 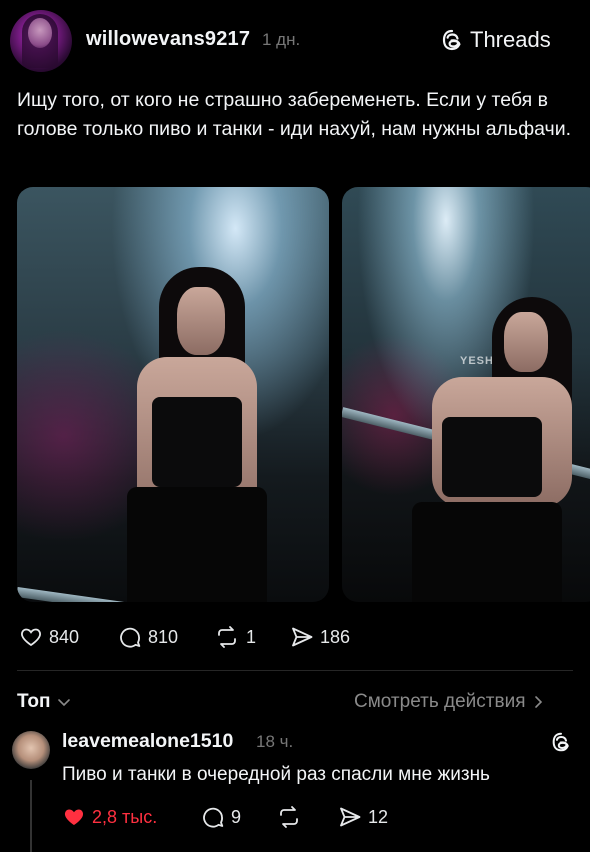 I want to click on view-activity-link: Смотреть действия, so click(x=449, y=702).